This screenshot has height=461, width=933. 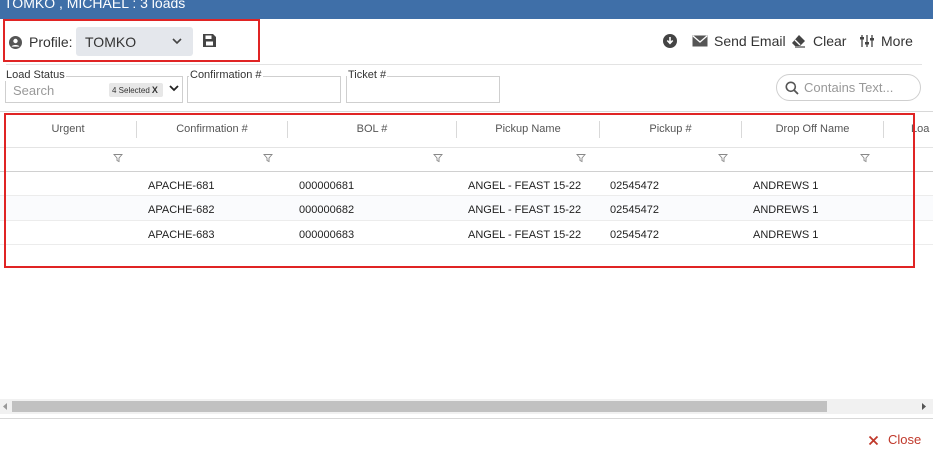 I want to click on column-header-pickup-number: Pickup #, so click(x=670, y=129).